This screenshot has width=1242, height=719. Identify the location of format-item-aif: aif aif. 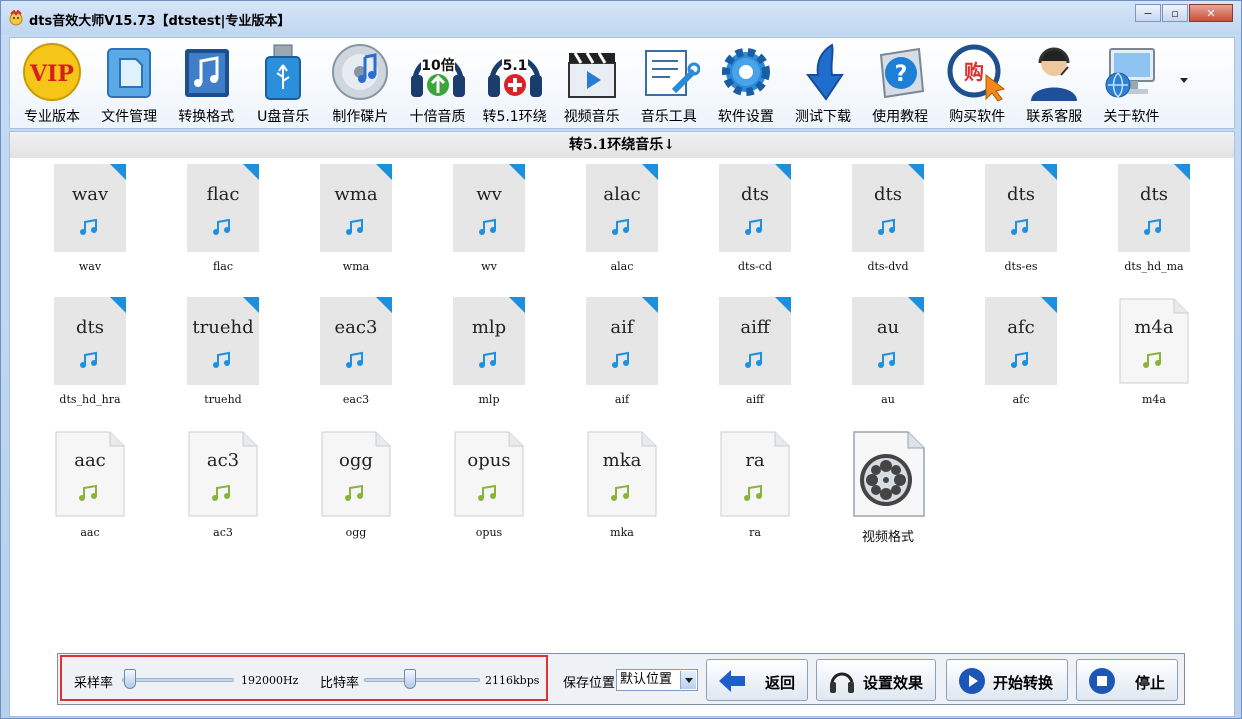
(619, 357).